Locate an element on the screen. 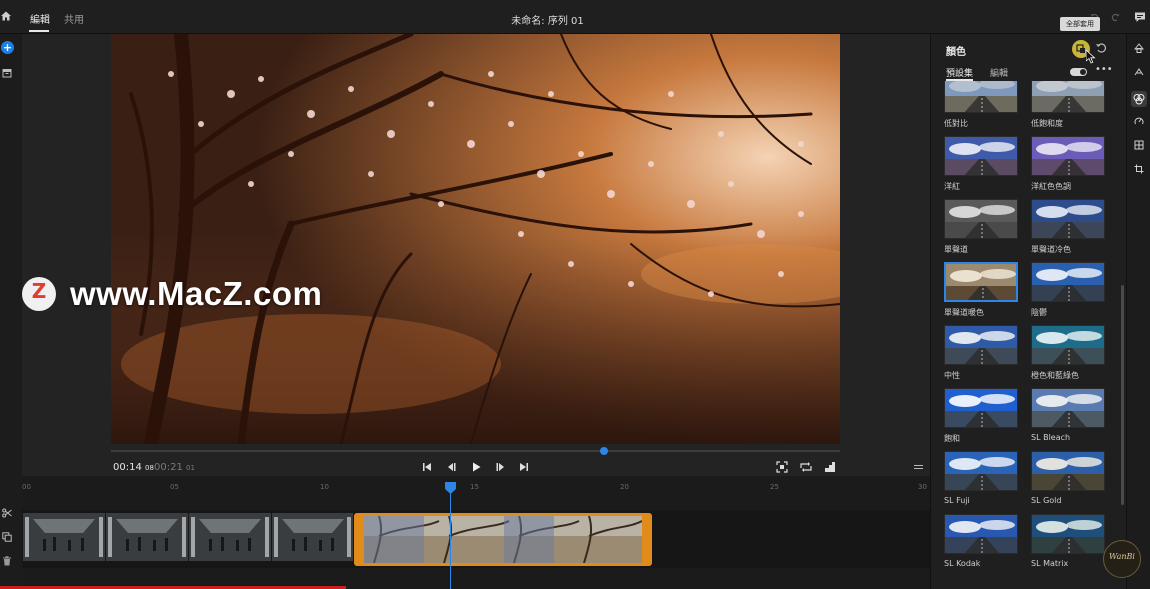 The height and width of the screenshot is (589, 1150). preset-label: 洋紅色色調 is located at coordinates (1051, 186).